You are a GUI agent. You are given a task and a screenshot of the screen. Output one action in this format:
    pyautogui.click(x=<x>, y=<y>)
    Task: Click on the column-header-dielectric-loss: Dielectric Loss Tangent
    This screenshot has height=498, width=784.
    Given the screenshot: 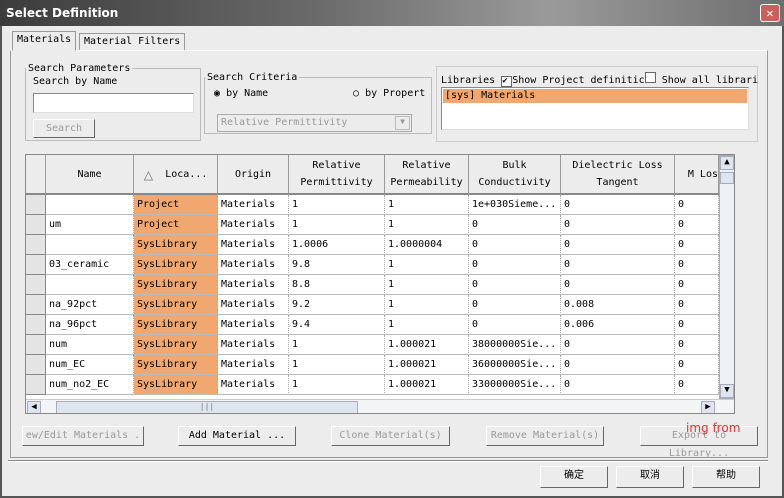 What is the action you would take?
    pyautogui.click(x=618, y=175)
    